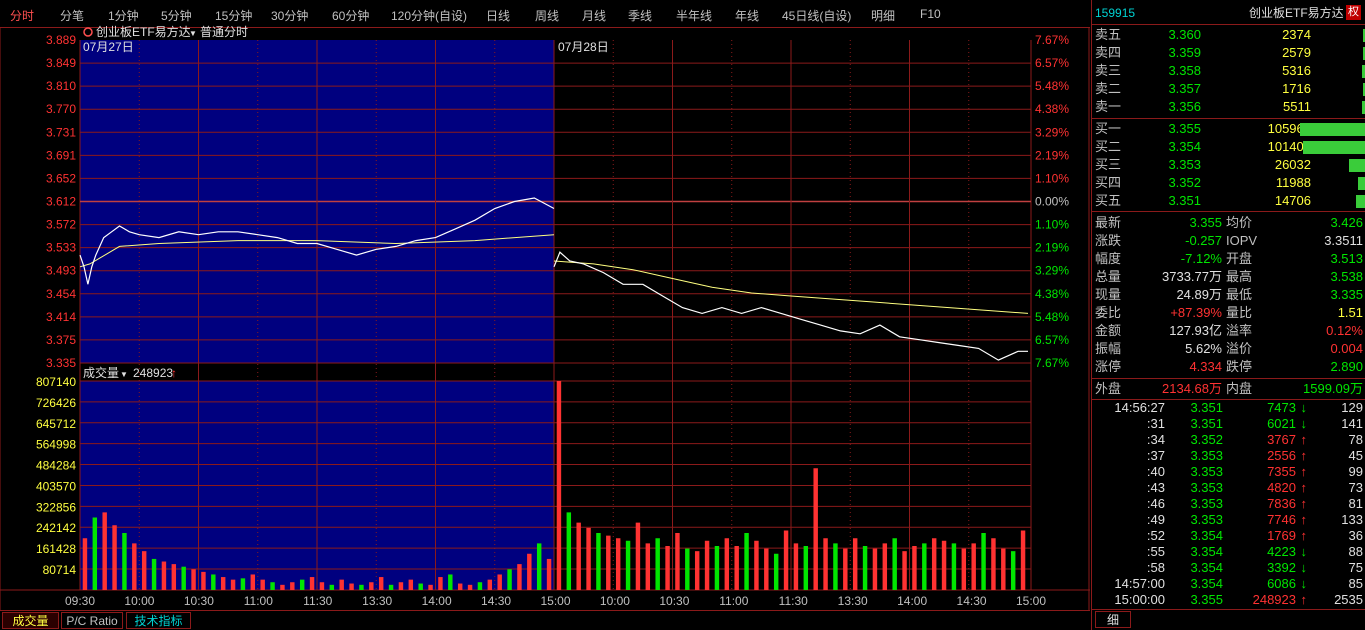 The image size is (1365, 630). Describe the element at coordinates (1230, 456) in the screenshot. I see `tick-row: :37 3.353 2556 ↑ 45` at that location.